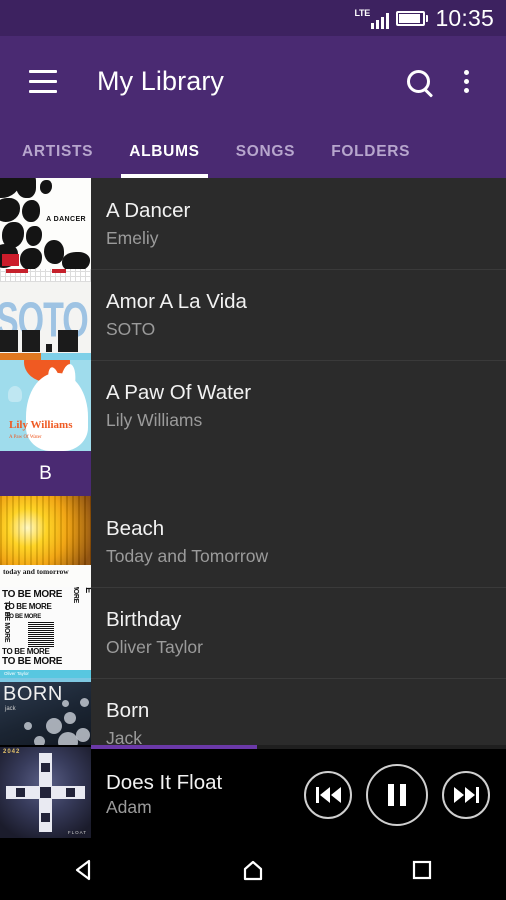 The width and height of the screenshot is (506, 900). I want to click on nav-back-button, so click(84, 870).